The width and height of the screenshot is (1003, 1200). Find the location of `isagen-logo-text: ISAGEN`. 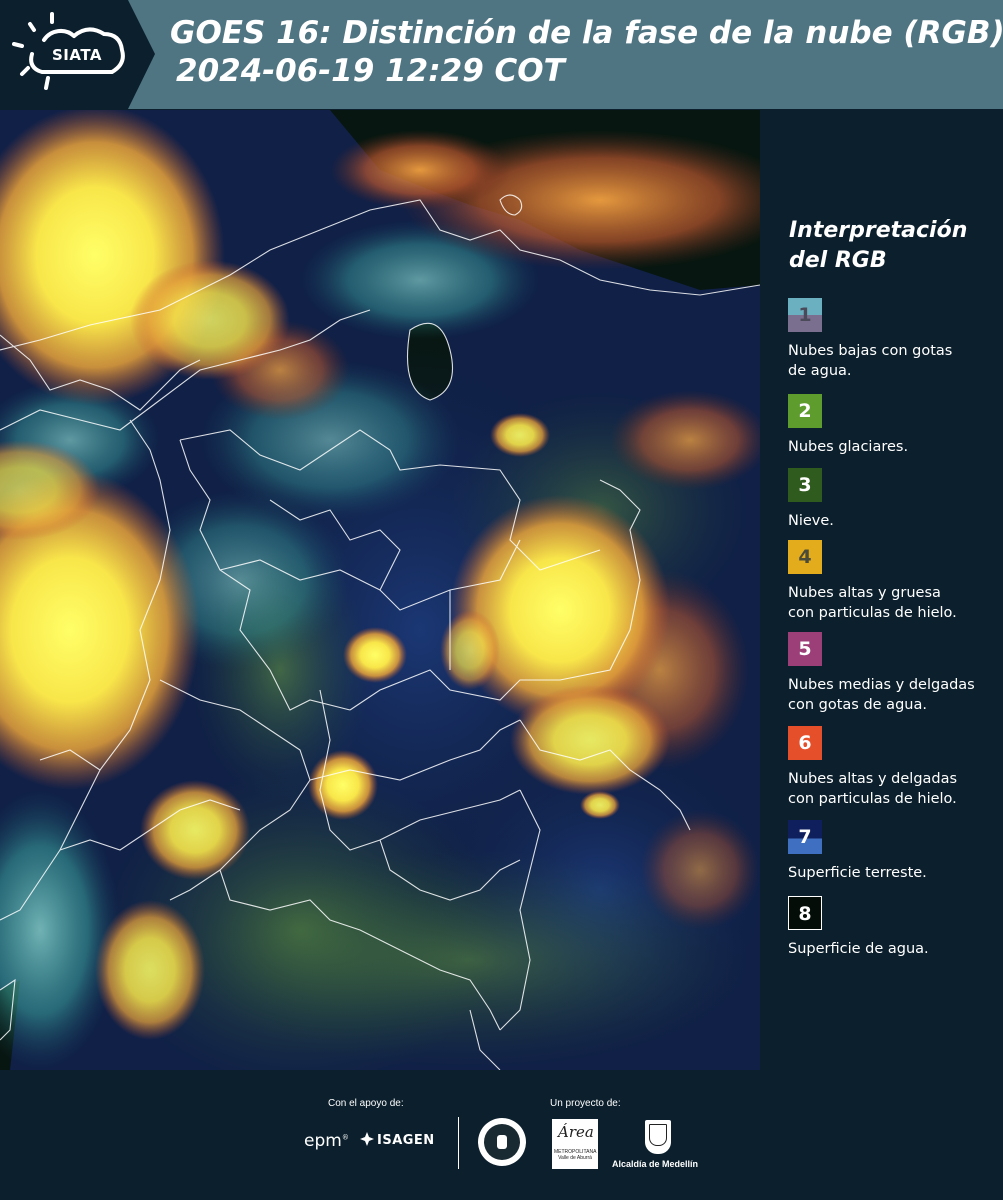

isagen-logo-text: ISAGEN is located at coordinates (406, 1140).